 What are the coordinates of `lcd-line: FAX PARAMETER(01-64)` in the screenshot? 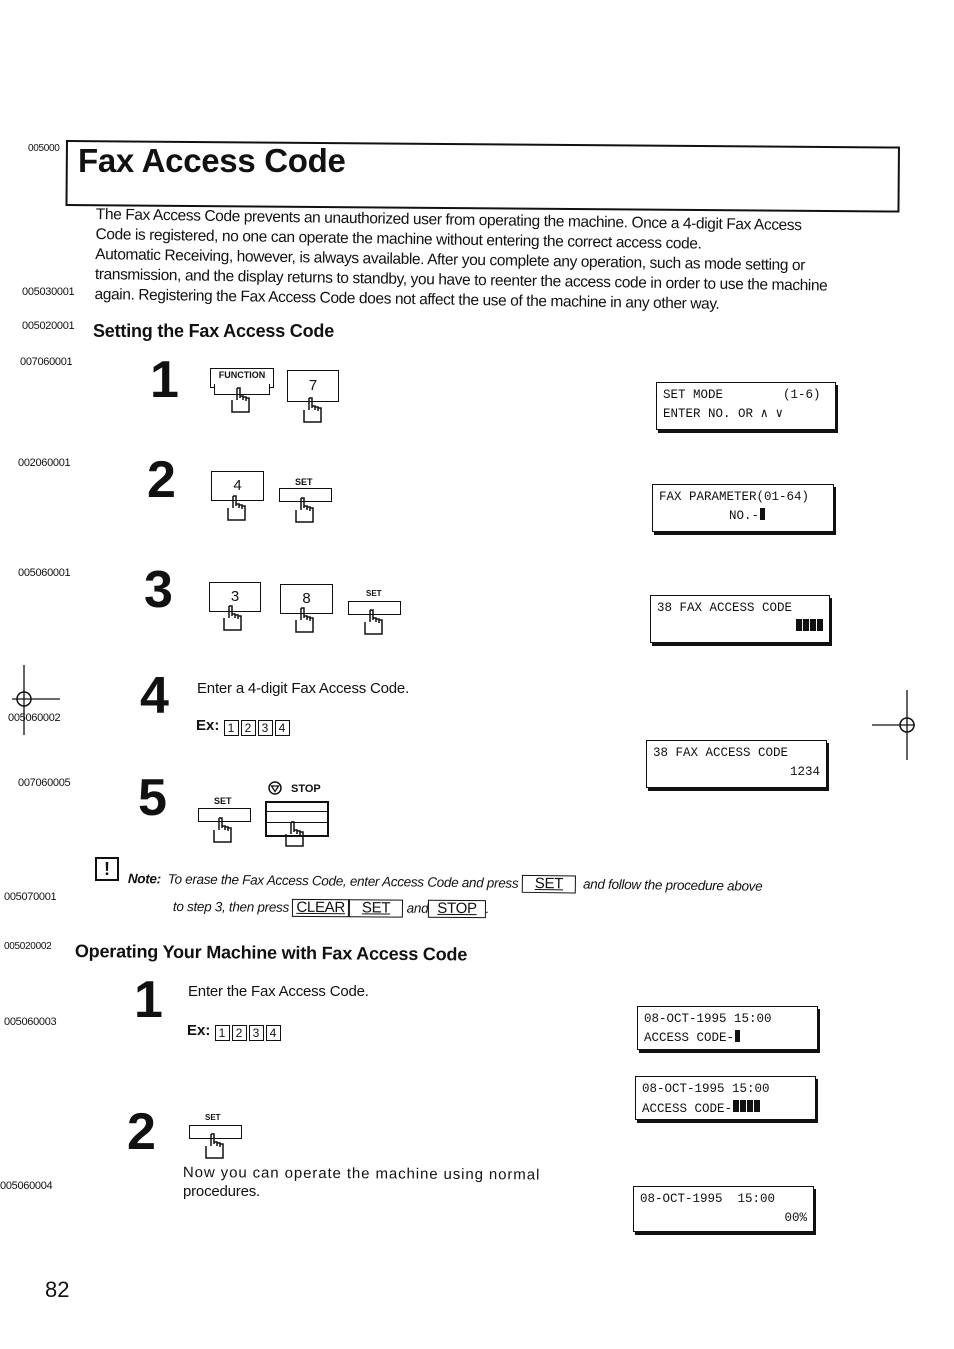 It's located at (734, 497).